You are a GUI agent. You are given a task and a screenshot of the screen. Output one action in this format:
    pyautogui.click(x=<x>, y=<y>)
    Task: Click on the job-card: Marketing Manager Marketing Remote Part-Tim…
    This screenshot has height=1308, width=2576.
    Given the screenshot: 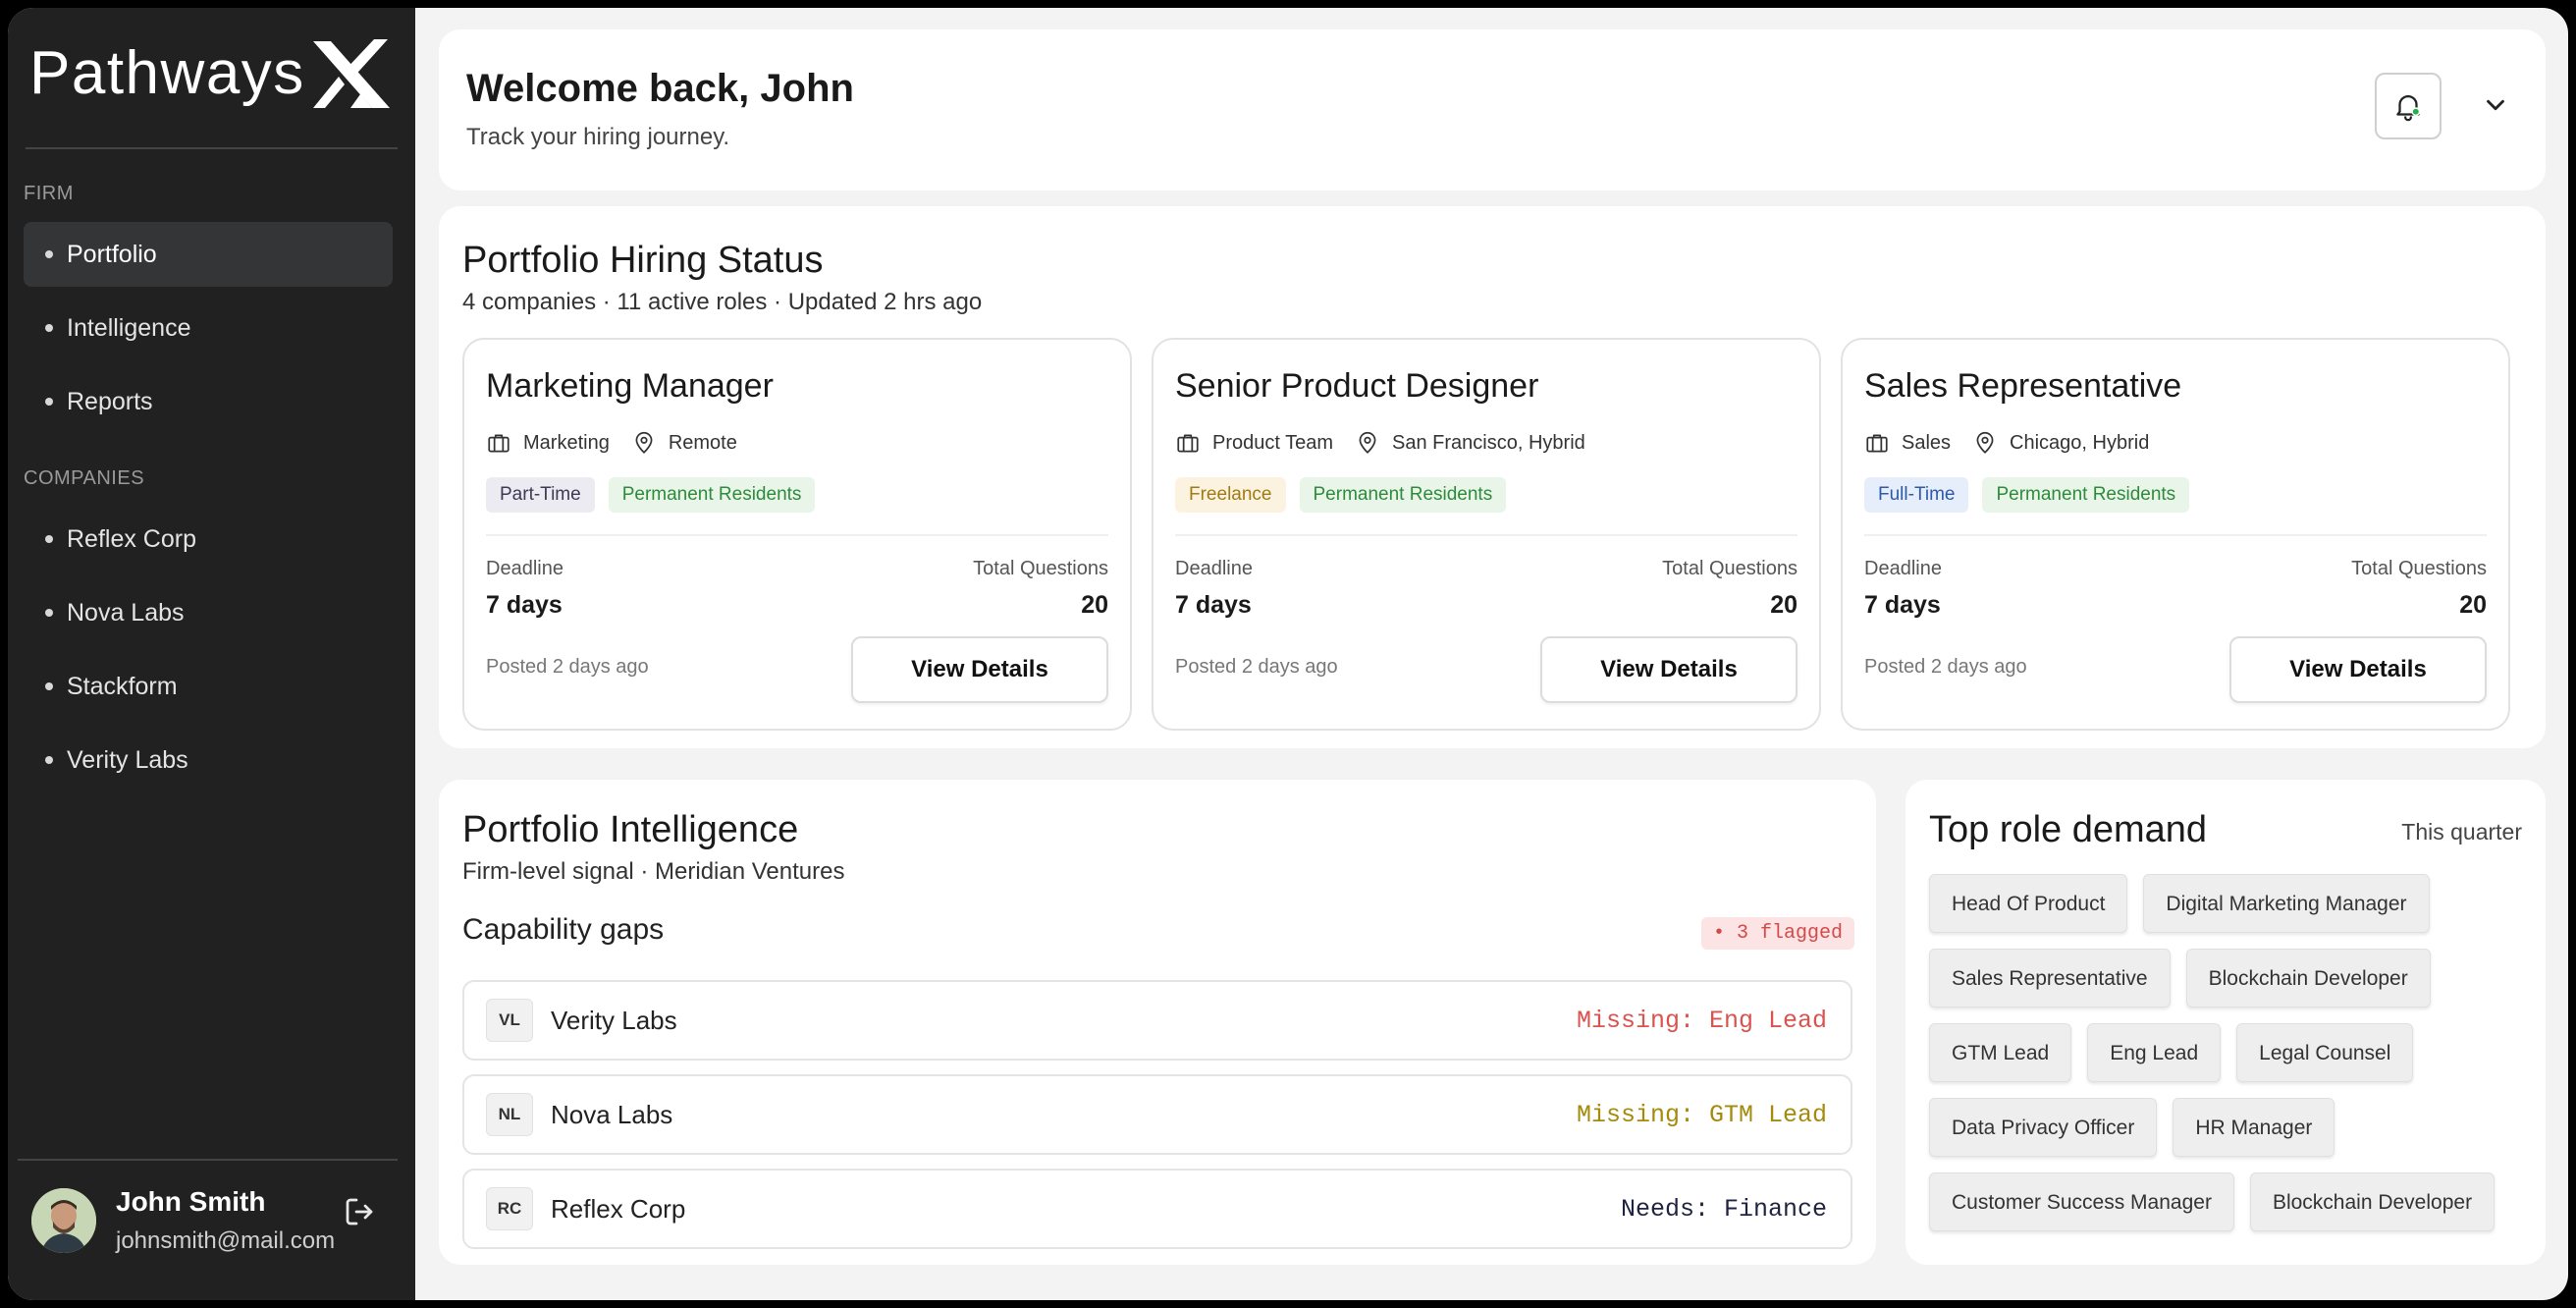 What is the action you would take?
    pyautogui.click(x=797, y=534)
    